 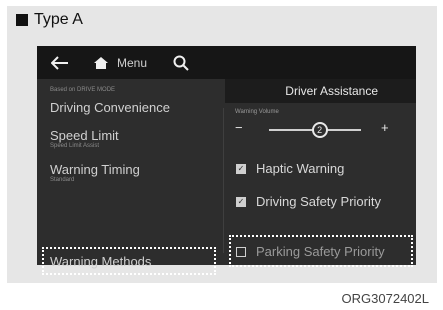 What do you see at coordinates (239, 127) in the screenshot?
I see `volume-minus-button: −` at bounding box center [239, 127].